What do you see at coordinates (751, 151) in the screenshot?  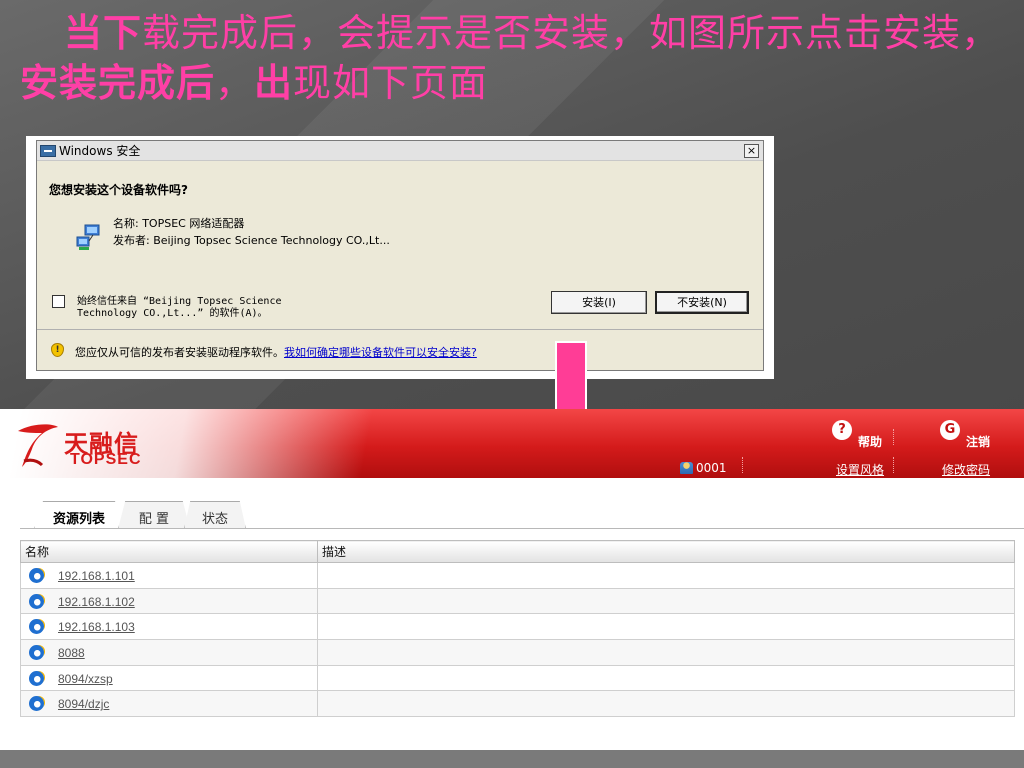 I see `close-icon: ×` at bounding box center [751, 151].